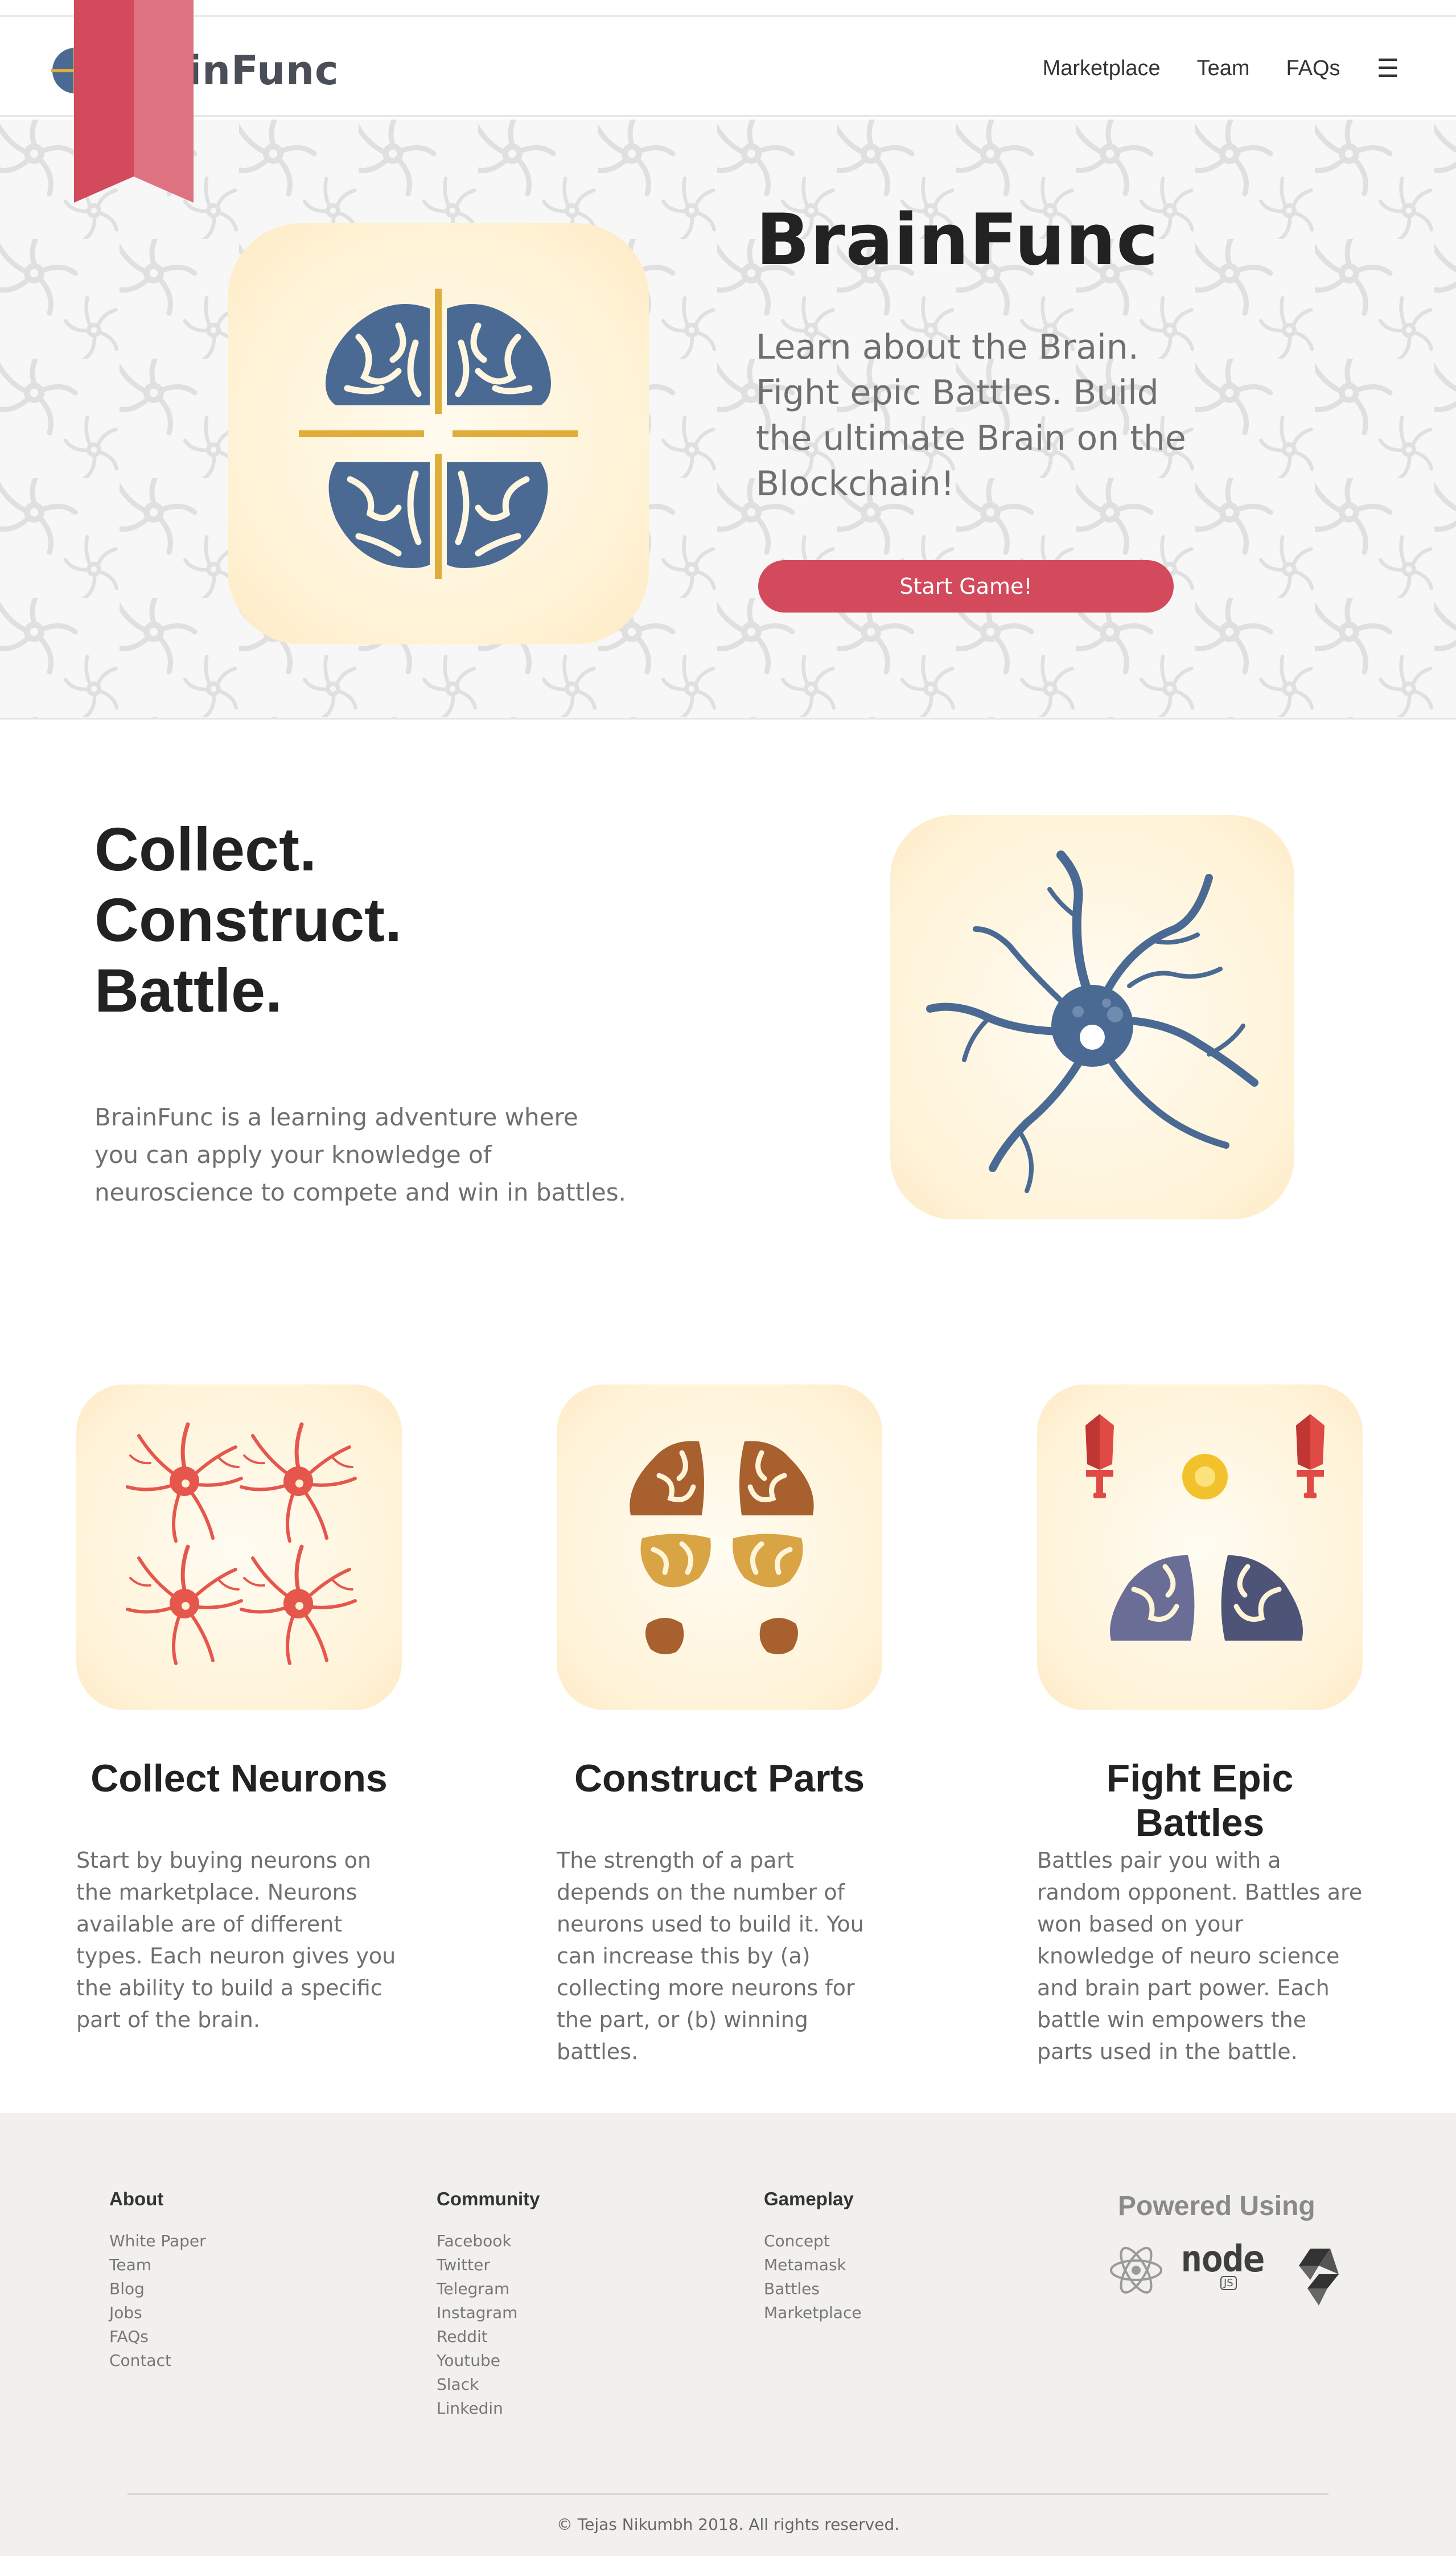 The width and height of the screenshot is (1456, 2556). I want to click on nav-faqs: FAQs, so click(1313, 68).